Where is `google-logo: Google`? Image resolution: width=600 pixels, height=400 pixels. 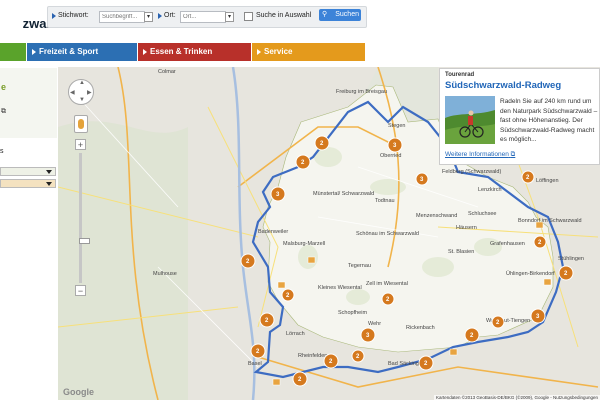
google-logo: Google is located at coordinates (78, 392).